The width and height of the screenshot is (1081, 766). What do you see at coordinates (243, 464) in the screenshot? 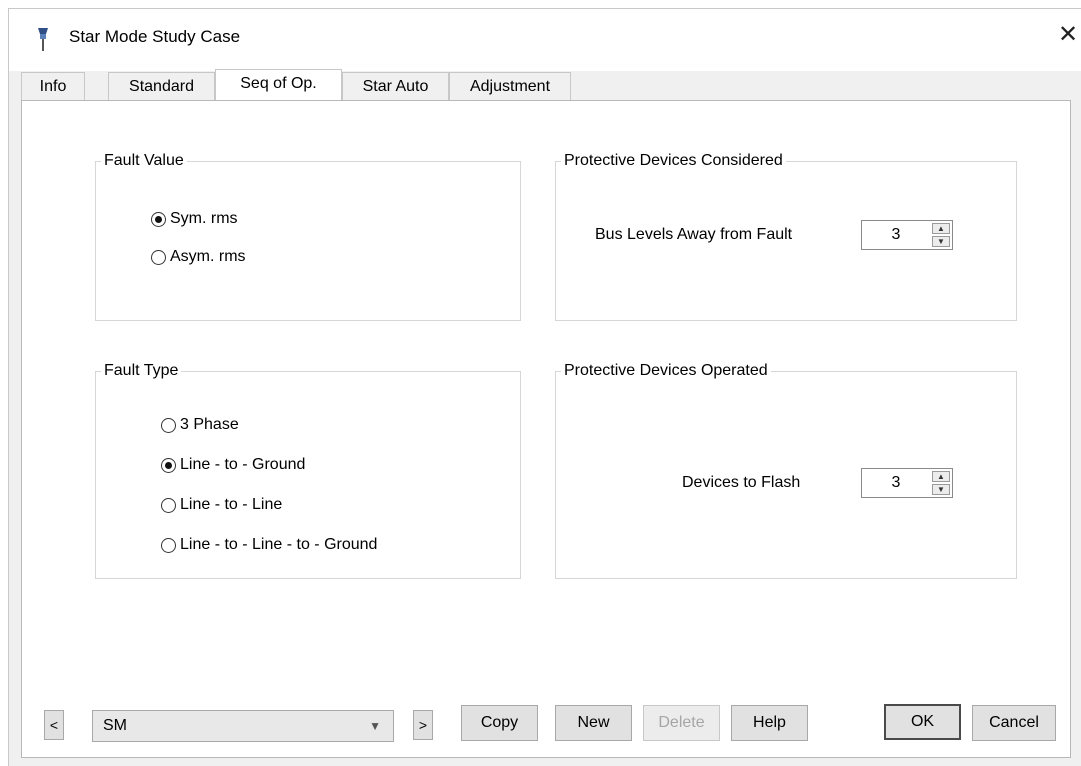
I see `radio-label: Line - to - Ground` at bounding box center [243, 464].